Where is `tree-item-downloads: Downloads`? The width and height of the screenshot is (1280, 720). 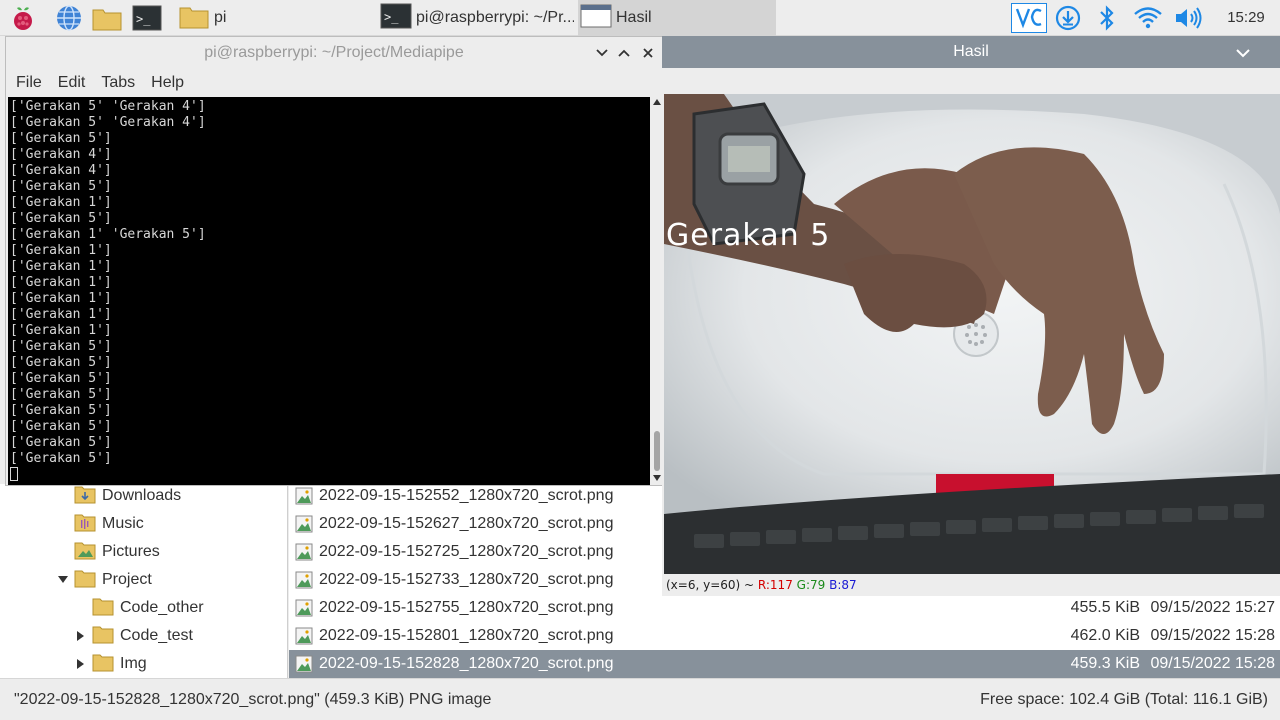 tree-item-downloads: Downloads is located at coordinates (127, 496).